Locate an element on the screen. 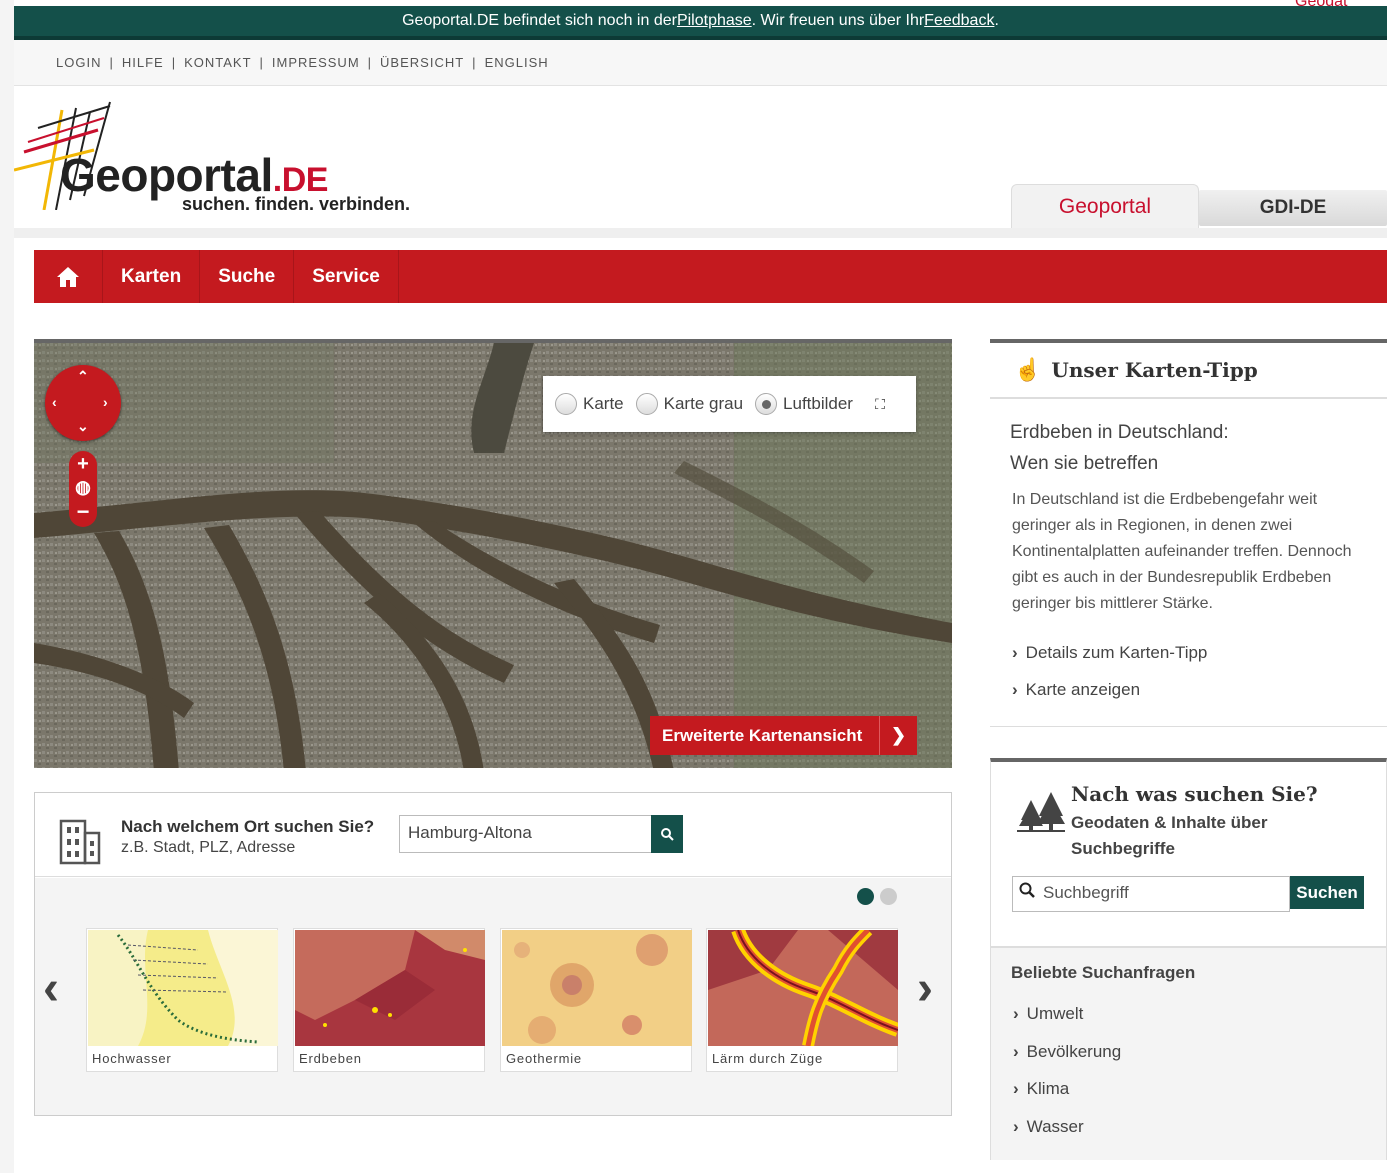 The height and width of the screenshot is (1173, 1387). radio-karte-grau is located at coordinates (646, 404).